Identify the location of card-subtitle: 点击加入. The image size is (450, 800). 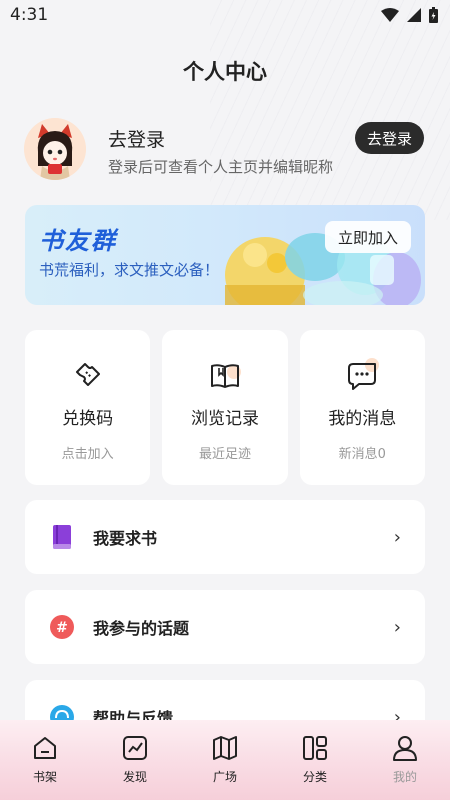
(87, 454).